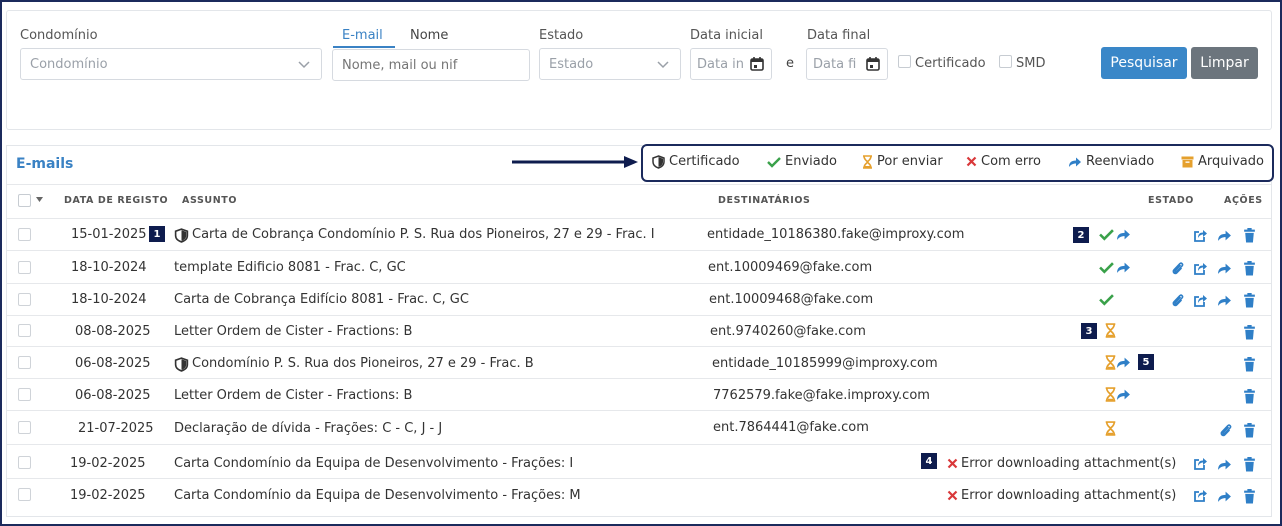  What do you see at coordinates (1089, 331) in the screenshot?
I see `annotation-marker: 3` at bounding box center [1089, 331].